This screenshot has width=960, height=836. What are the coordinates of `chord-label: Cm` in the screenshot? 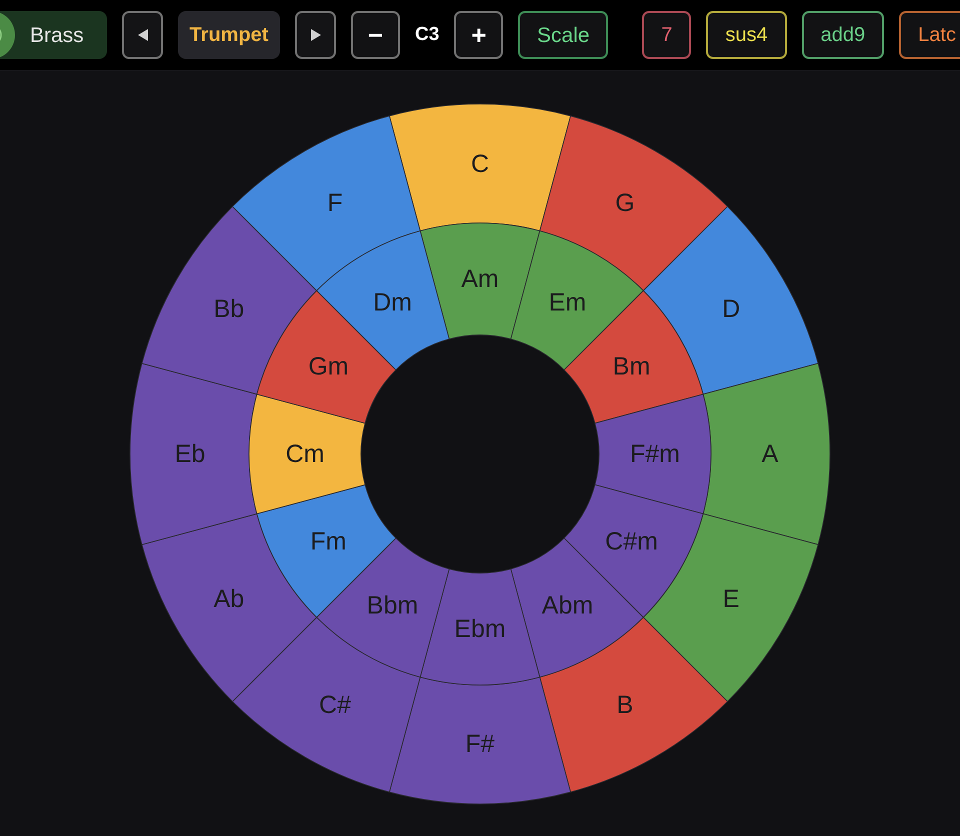 It's located at (305, 454).